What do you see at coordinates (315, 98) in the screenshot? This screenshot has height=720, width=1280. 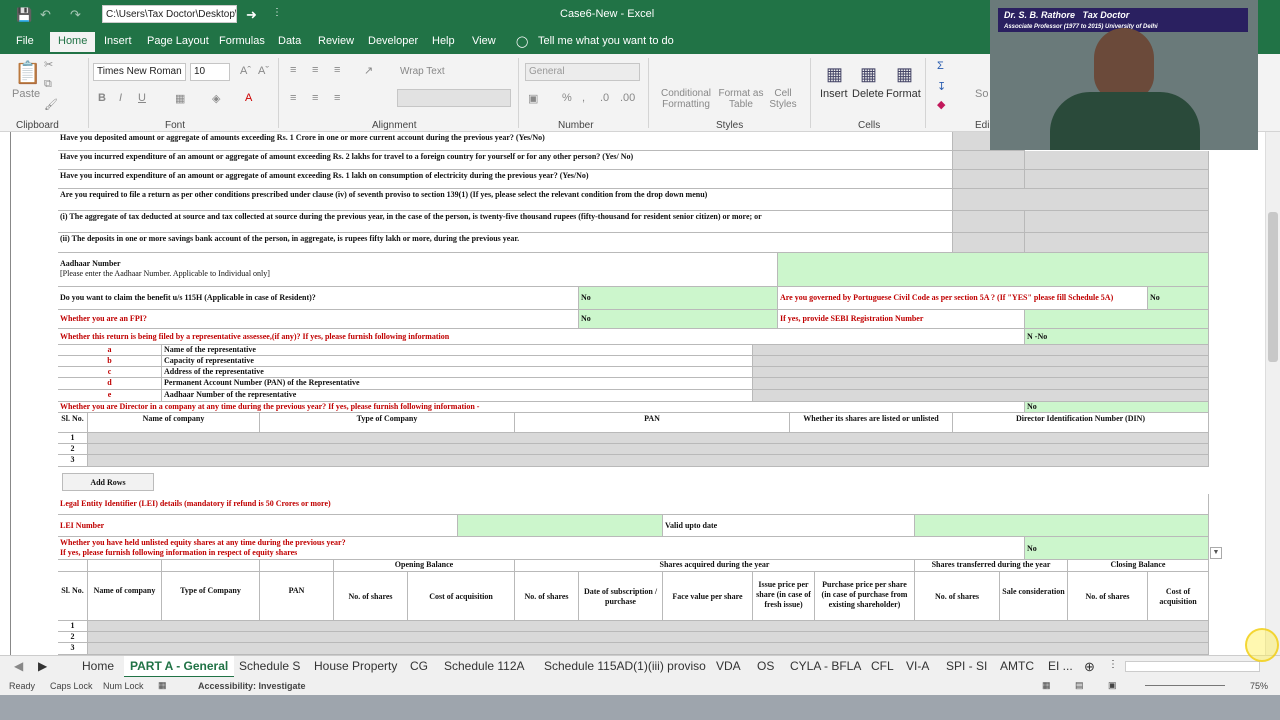 I see `align-center-icon: ≡` at bounding box center [315, 98].